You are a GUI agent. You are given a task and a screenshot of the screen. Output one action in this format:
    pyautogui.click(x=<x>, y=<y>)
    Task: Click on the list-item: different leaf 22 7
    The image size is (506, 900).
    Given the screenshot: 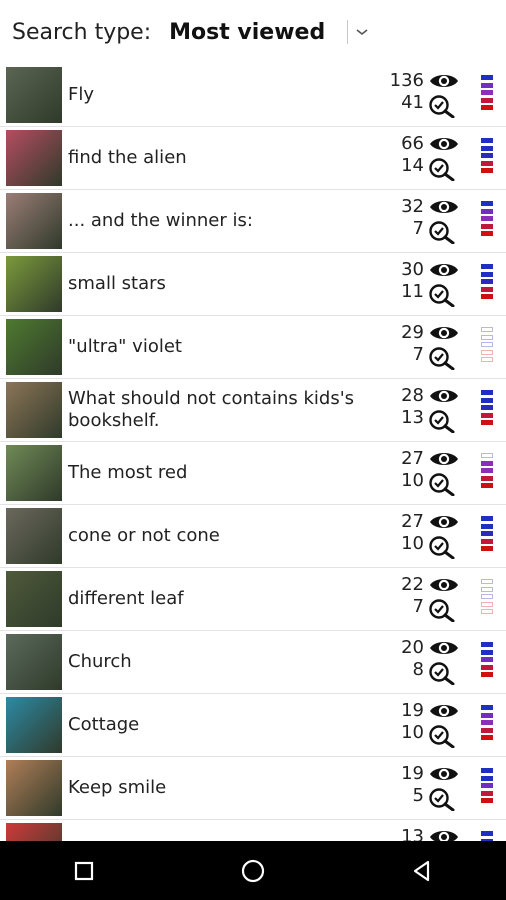 What is the action you would take?
    pyautogui.click(x=253, y=599)
    